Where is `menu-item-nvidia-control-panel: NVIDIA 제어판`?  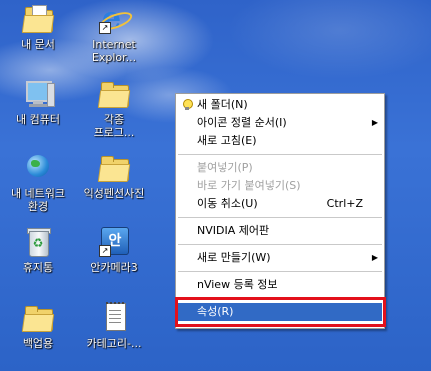 menu-item-nvidia-control-panel: NVIDIA 제어판 is located at coordinates (280, 231).